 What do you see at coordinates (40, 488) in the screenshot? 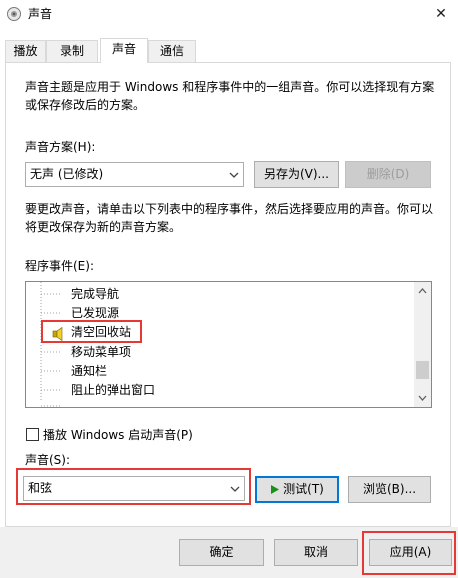
I see `sound-selected-value: 和弦` at bounding box center [40, 488].